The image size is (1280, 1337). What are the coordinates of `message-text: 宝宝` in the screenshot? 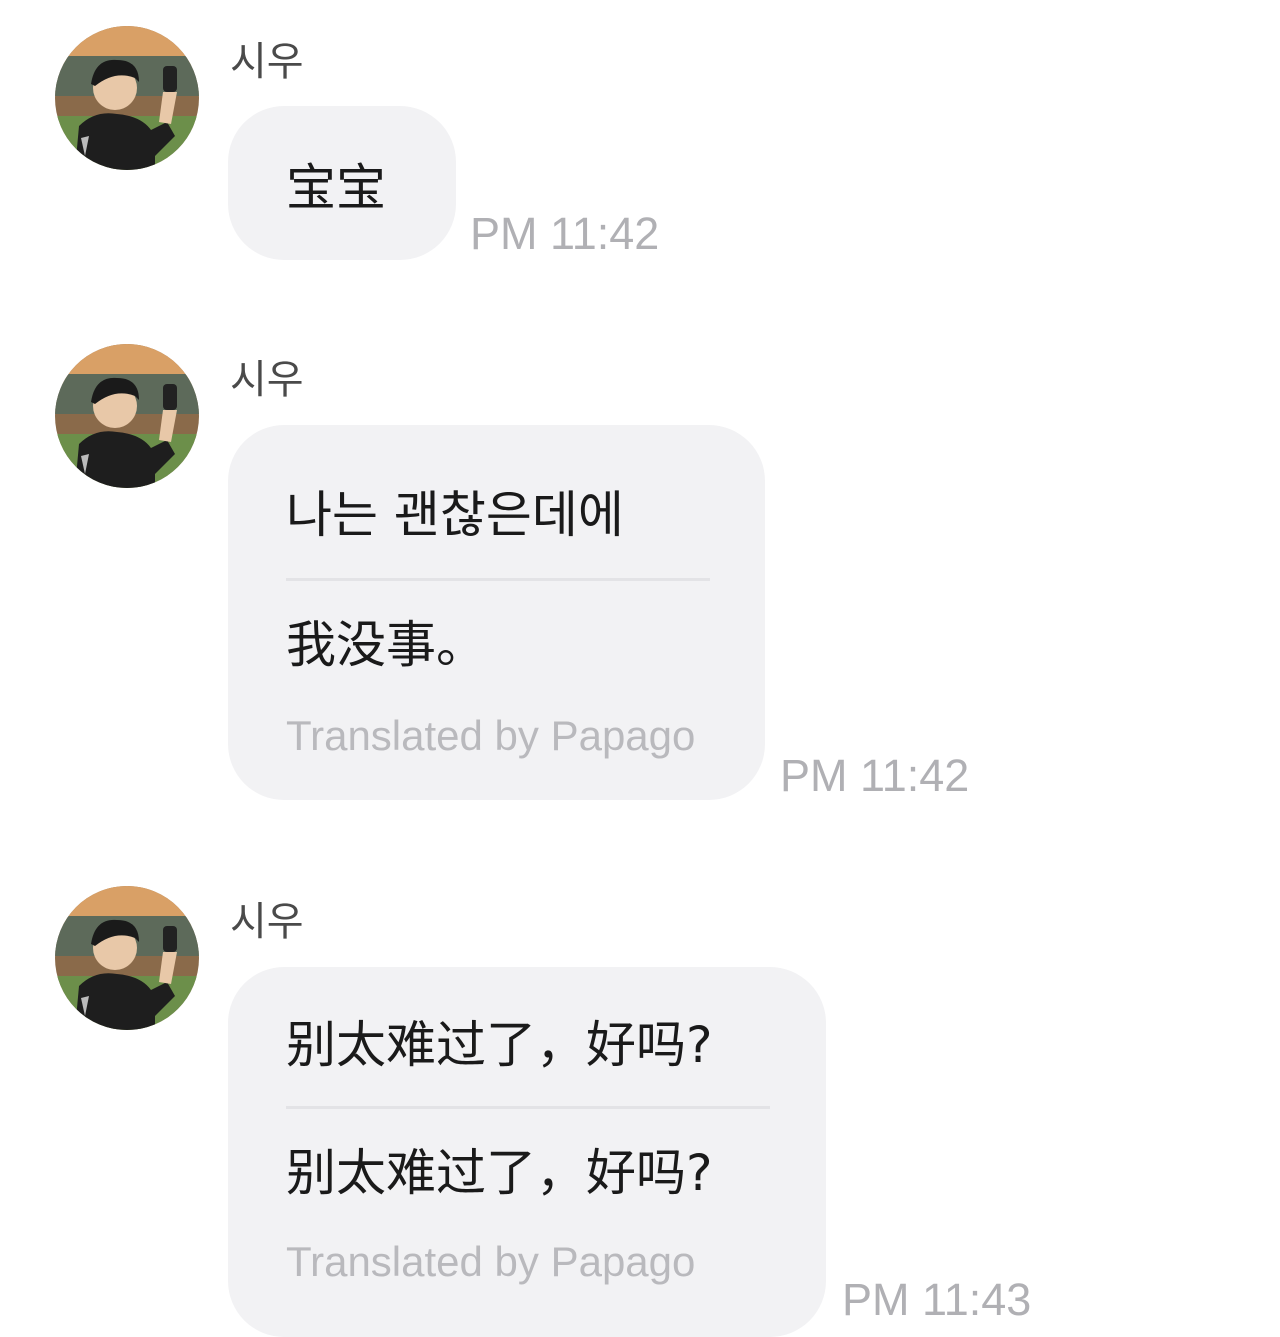 It's located at (336, 188).